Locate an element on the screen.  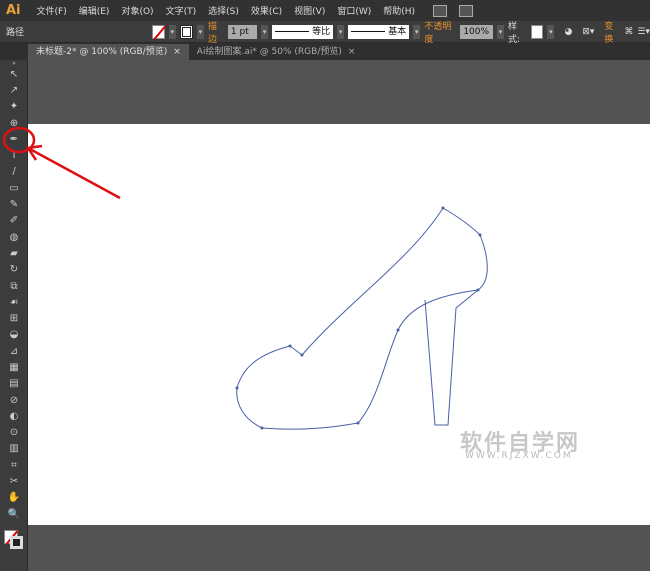
watermark-url: WWW.RJZXW.COM is located at coordinates (519, 456).